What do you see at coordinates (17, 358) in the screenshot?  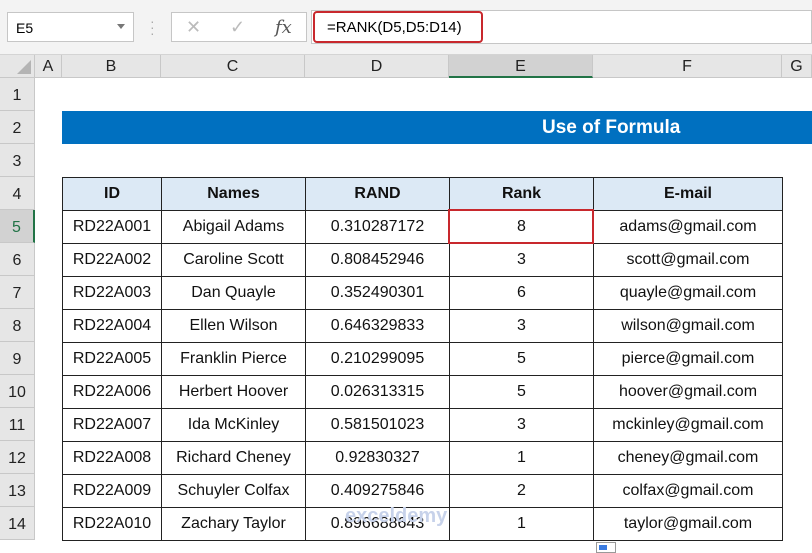 I see `row-header-9: 9` at bounding box center [17, 358].